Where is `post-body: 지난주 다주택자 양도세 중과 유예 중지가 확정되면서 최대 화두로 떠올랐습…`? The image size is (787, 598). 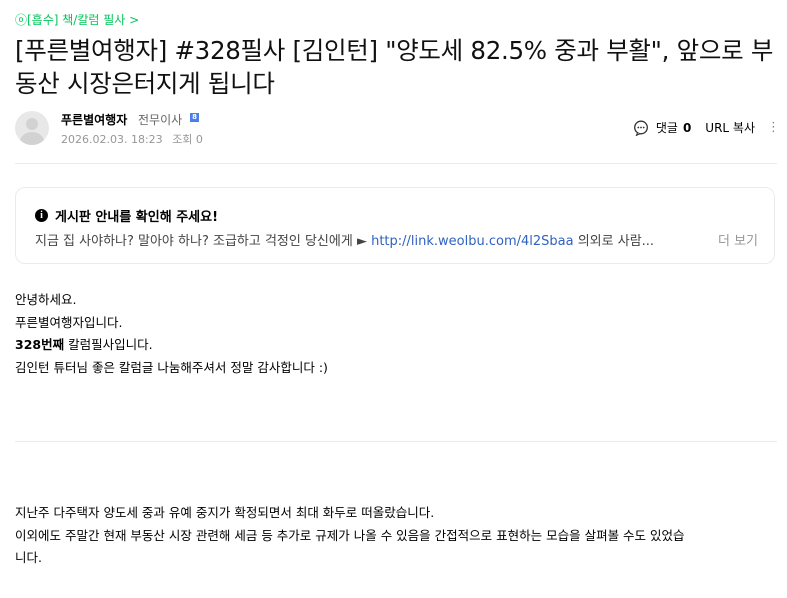
post-body: 지난주 다주택자 양도세 중과 유예 중지가 확정되면서 최대 화두로 떠올랐습… is located at coordinates (397, 536).